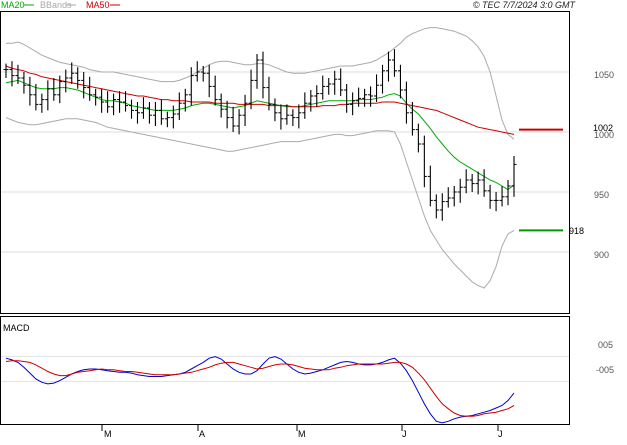  I want to click on legend-bbands: BBands, so click(56, 5).